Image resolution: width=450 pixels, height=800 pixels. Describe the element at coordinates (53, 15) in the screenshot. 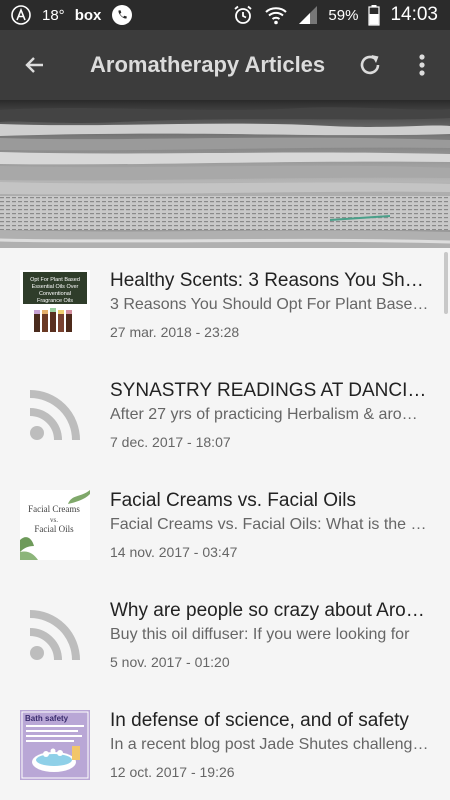

I see `temperature-text: 18°` at that location.